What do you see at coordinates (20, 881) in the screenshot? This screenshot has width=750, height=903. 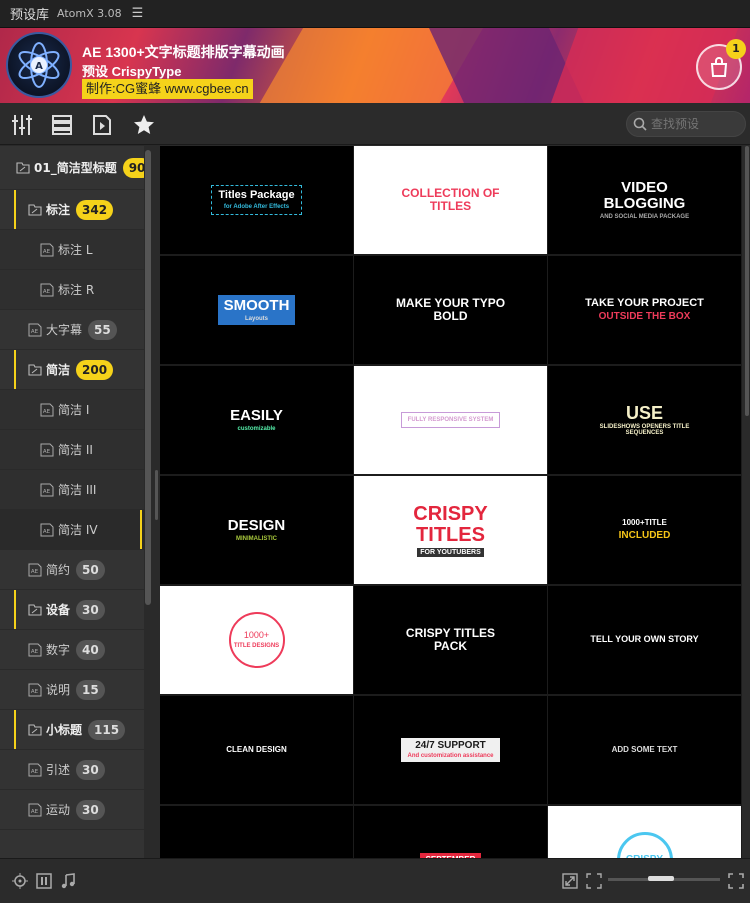 I see `target-icon` at bounding box center [20, 881].